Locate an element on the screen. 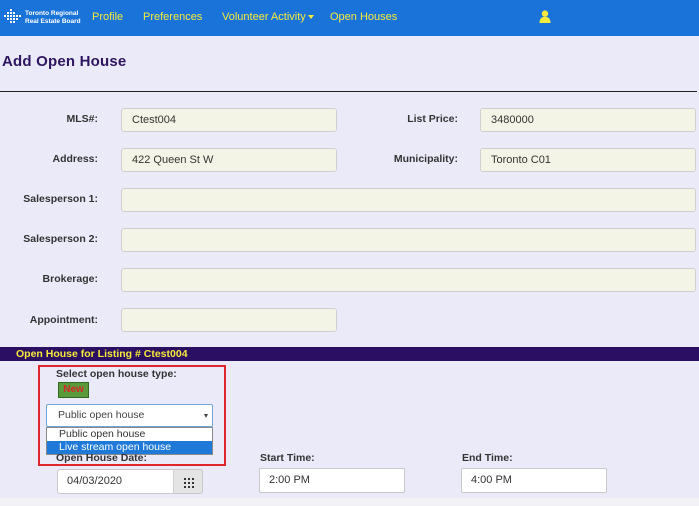  brokerage-field is located at coordinates (408, 280).